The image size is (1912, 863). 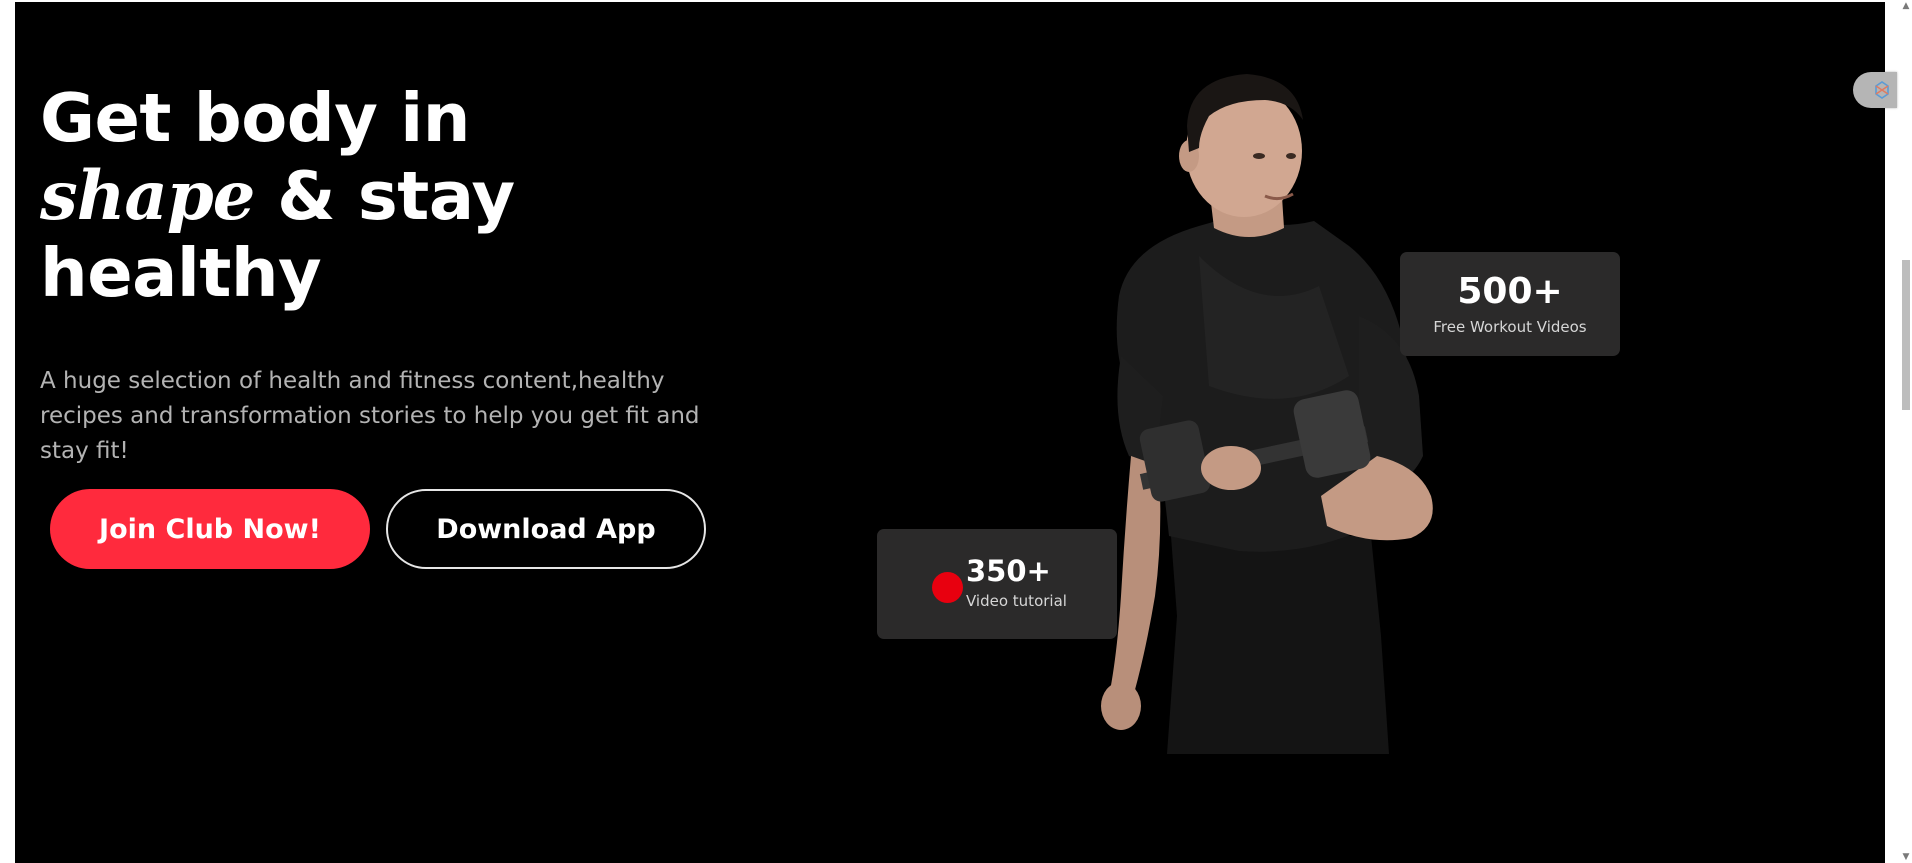 What do you see at coordinates (1510, 291) in the screenshot?
I see `workout-videos-count: 500+` at bounding box center [1510, 291].